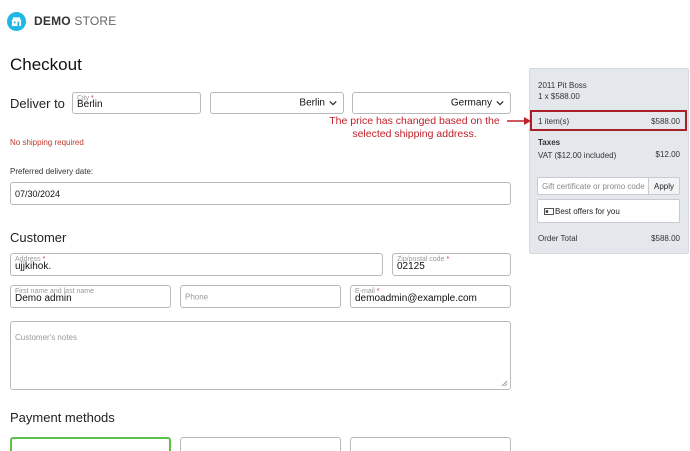 This screenshot has width=690, height=451. What do you see at coordinates (33, 266) in the screenshot?
I see `address-value: ujjkihok.` at bounding box center [33, 266].